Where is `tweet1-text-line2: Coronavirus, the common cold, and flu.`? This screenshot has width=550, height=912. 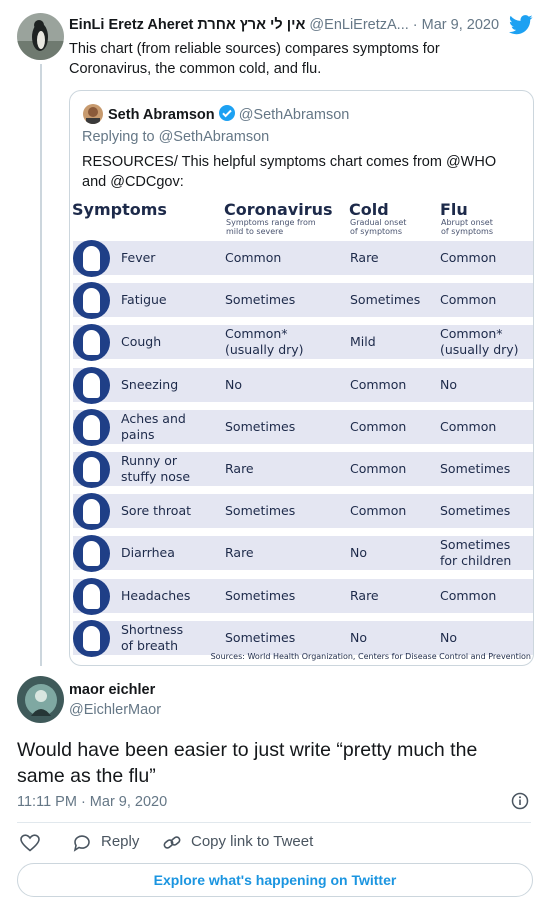 tweet1-text-line2: Coronavirus, the common cold, and flu. is located at coordinates (195, 69).